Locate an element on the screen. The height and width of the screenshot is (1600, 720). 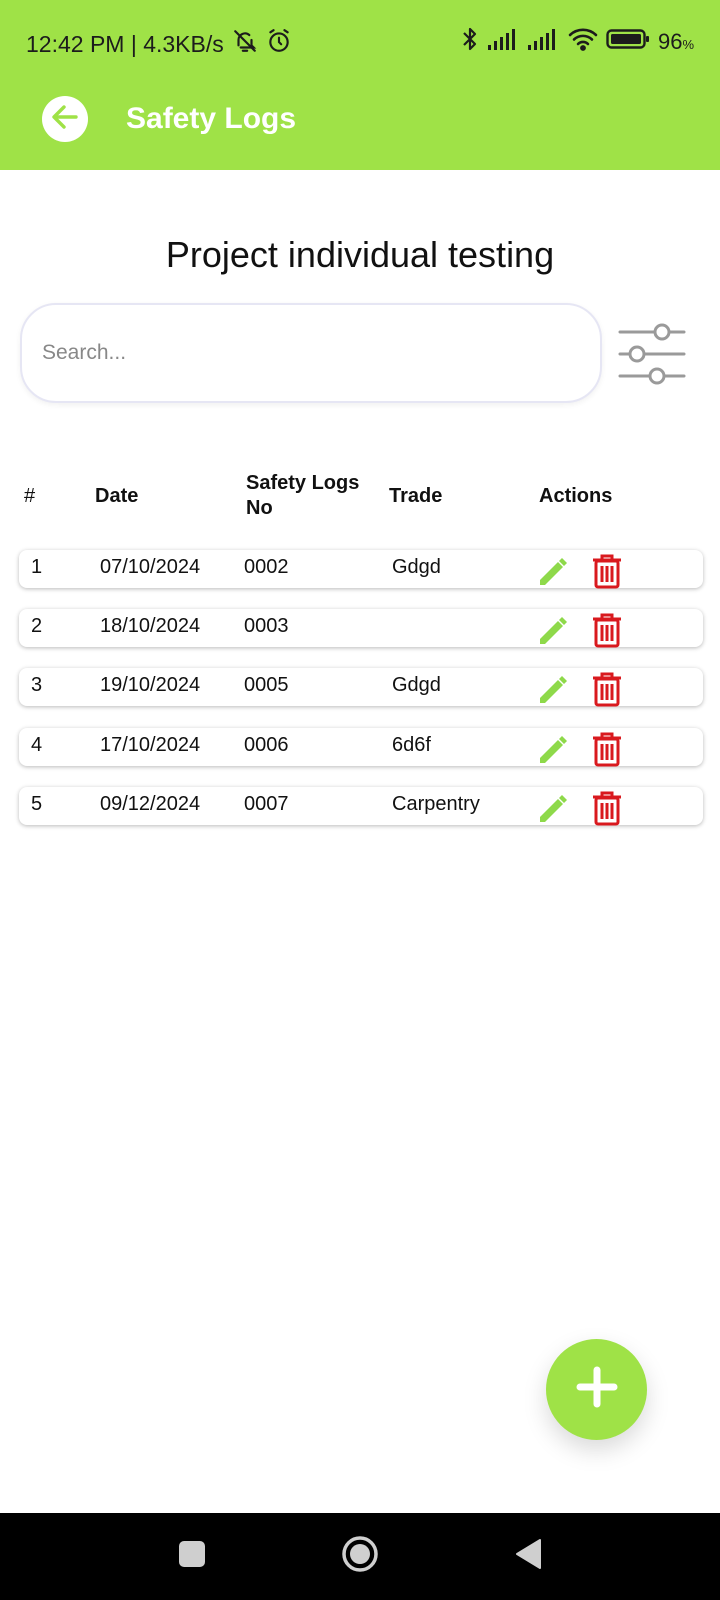
row-num: 5 is located at coordinates (37, 804).